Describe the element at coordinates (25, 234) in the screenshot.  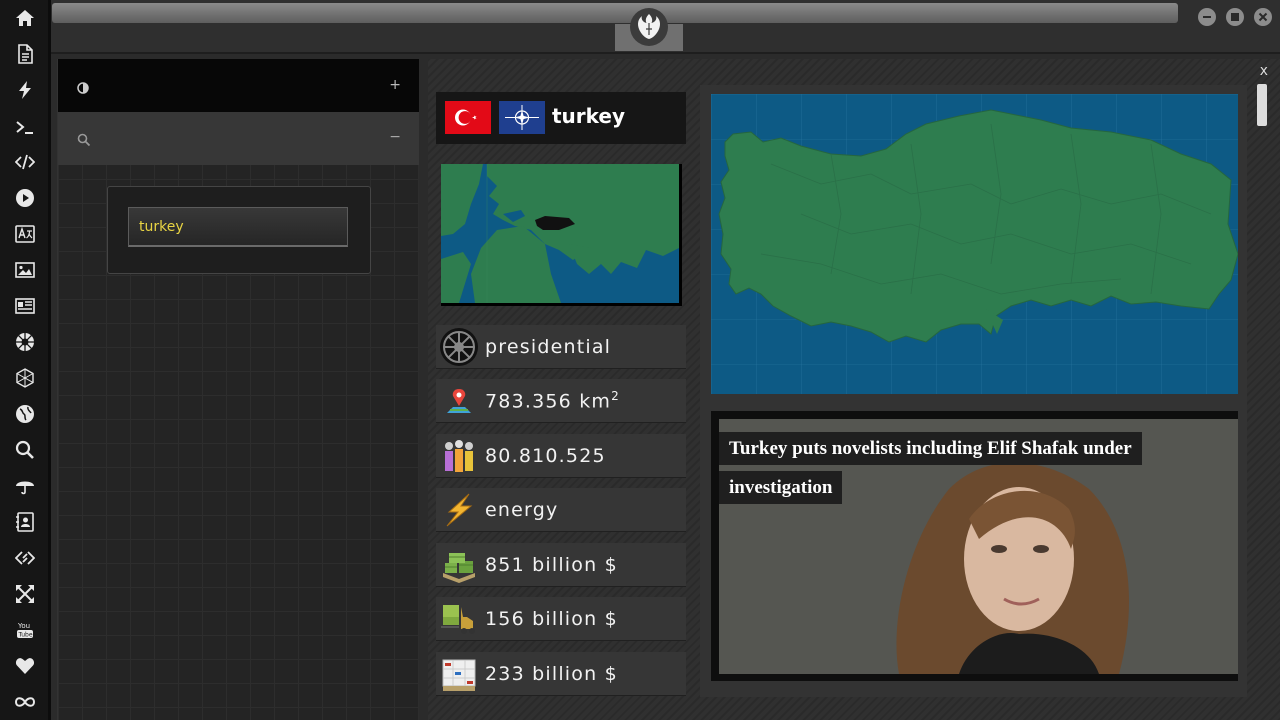
I see `translate-icon` at that location.